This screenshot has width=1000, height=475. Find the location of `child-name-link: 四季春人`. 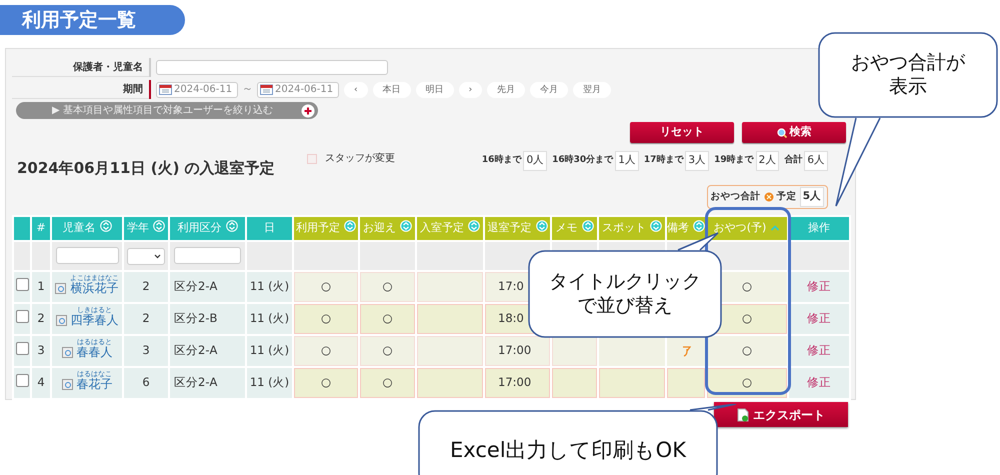

child-name-link: 四季春人 is located at coordinates (94, 320).